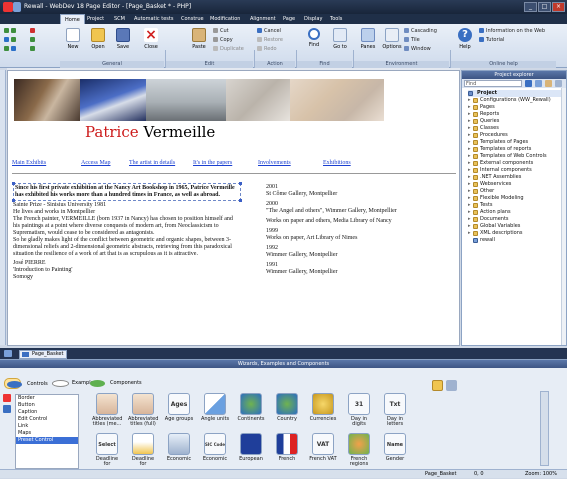 The height and width of the screenshot is (479, 567). What do you see at coordinates (517, 198) in the screenshot?
I see `tree-item: ▸ Flexible Modeling` at bounding box center [517, 198].